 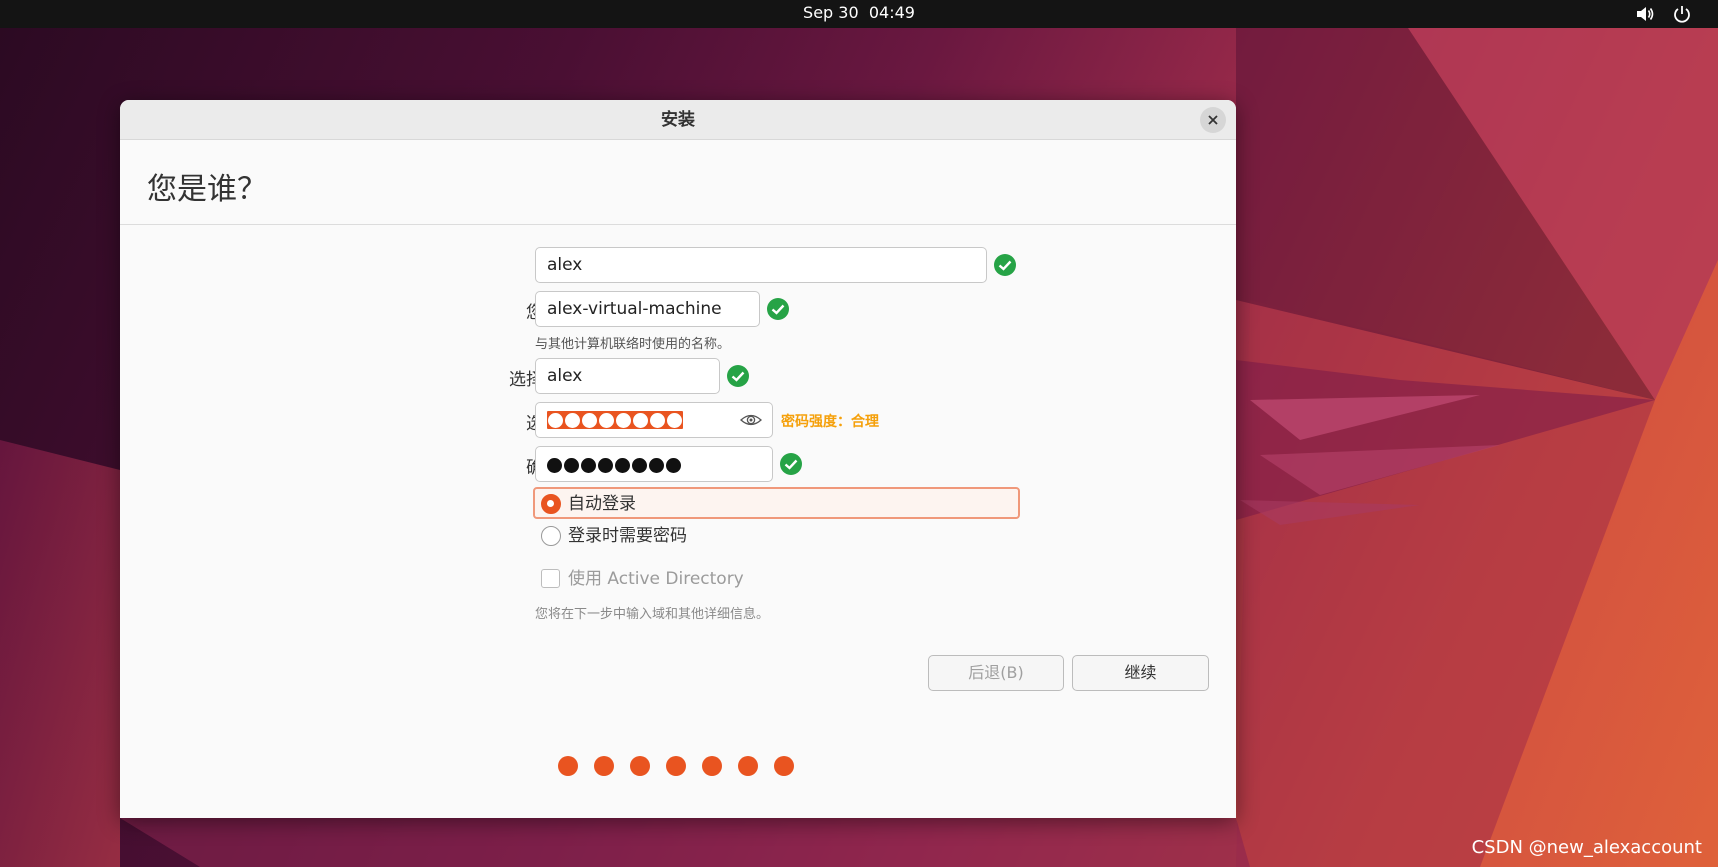 What do you see at coordinates (761, 265) in the screenshot?
I see `name-field: alex` at bounding box center [761, 265].